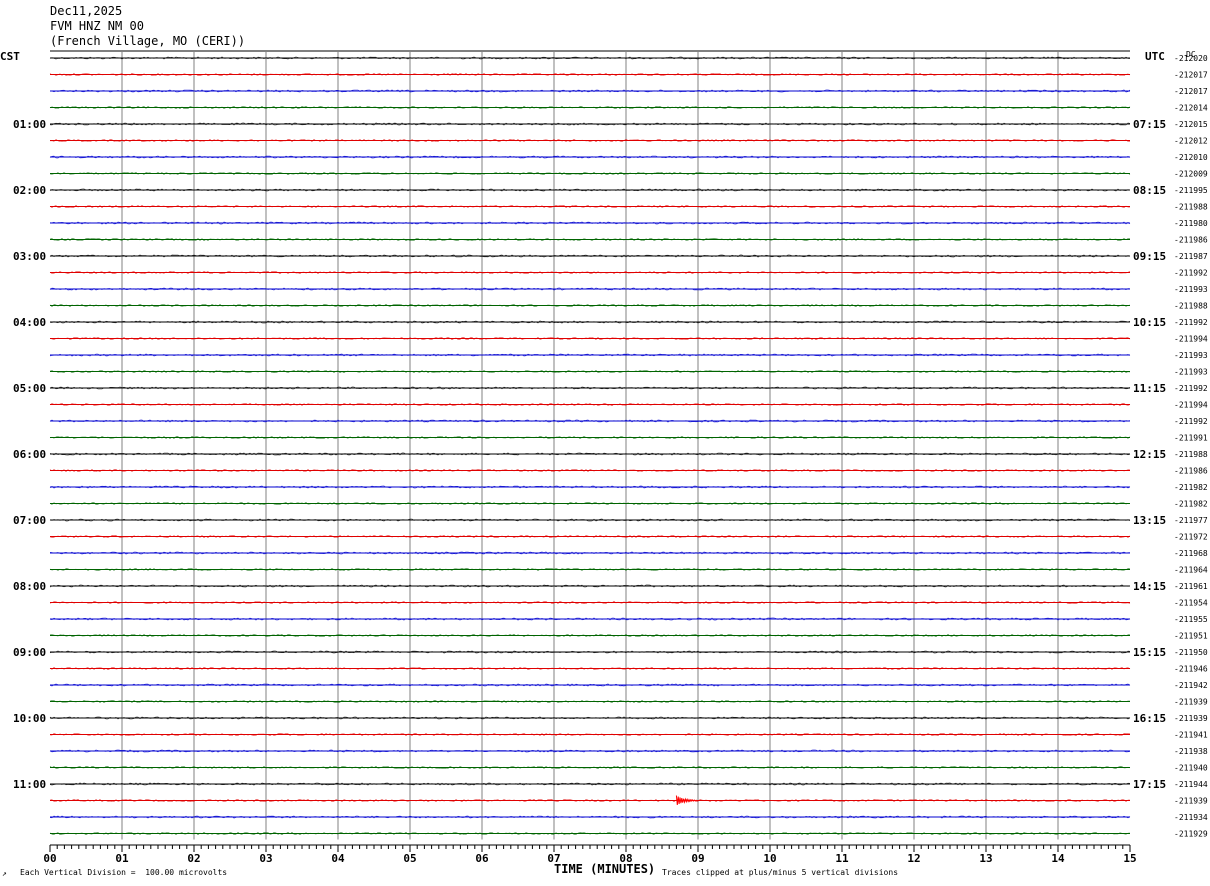 The height and width of the screenshot is (886, 1210). What do you see at coordinates (29, 256) in the screenshot?
I see `left-hour-label: 03:00` at bounding box center [29, 256].